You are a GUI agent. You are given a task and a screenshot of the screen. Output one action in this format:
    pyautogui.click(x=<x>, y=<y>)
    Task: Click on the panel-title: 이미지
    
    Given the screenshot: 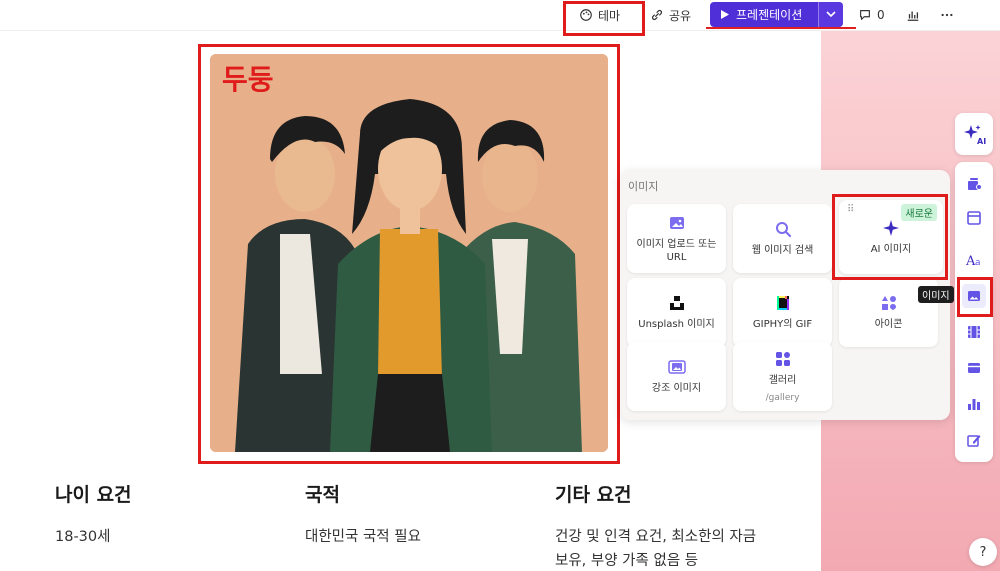 What is the action you would take?
    pyautogui.click(x=643, y=186)
    